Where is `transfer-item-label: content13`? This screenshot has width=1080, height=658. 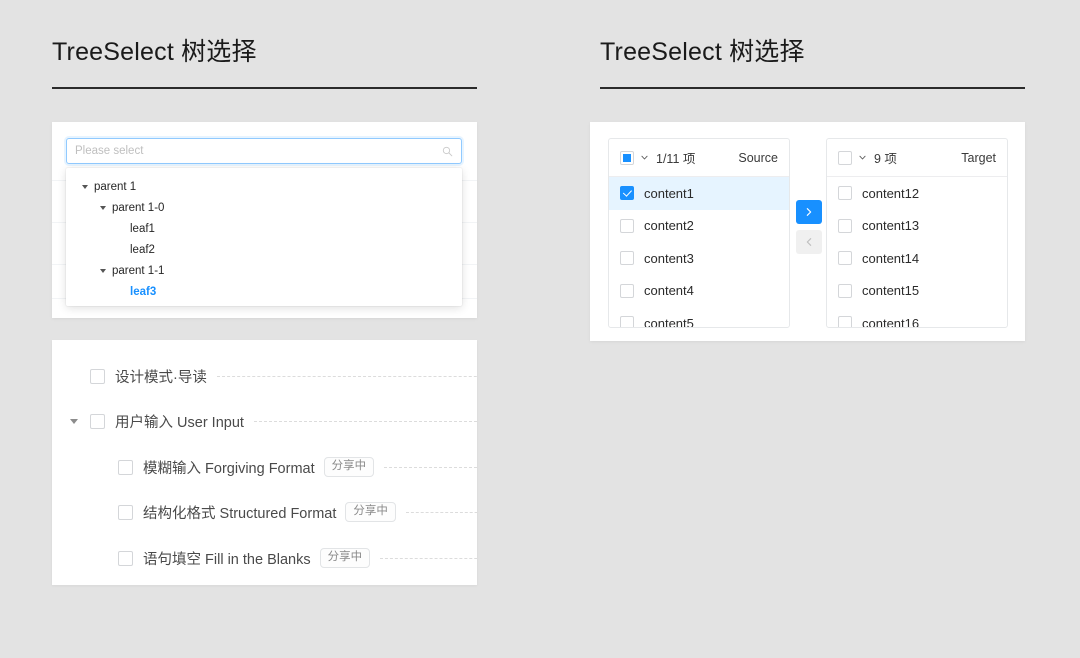 transfer-item-label: content13 is located at coordinates (891, 226).